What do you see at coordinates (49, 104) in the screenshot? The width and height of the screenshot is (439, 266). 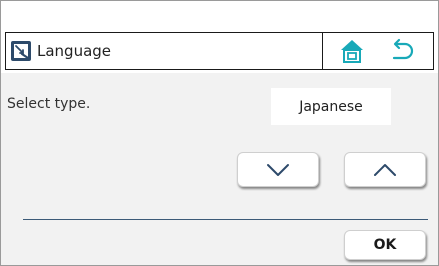 I see `prompt-label: Select type.` at bounding box center [49, 104].